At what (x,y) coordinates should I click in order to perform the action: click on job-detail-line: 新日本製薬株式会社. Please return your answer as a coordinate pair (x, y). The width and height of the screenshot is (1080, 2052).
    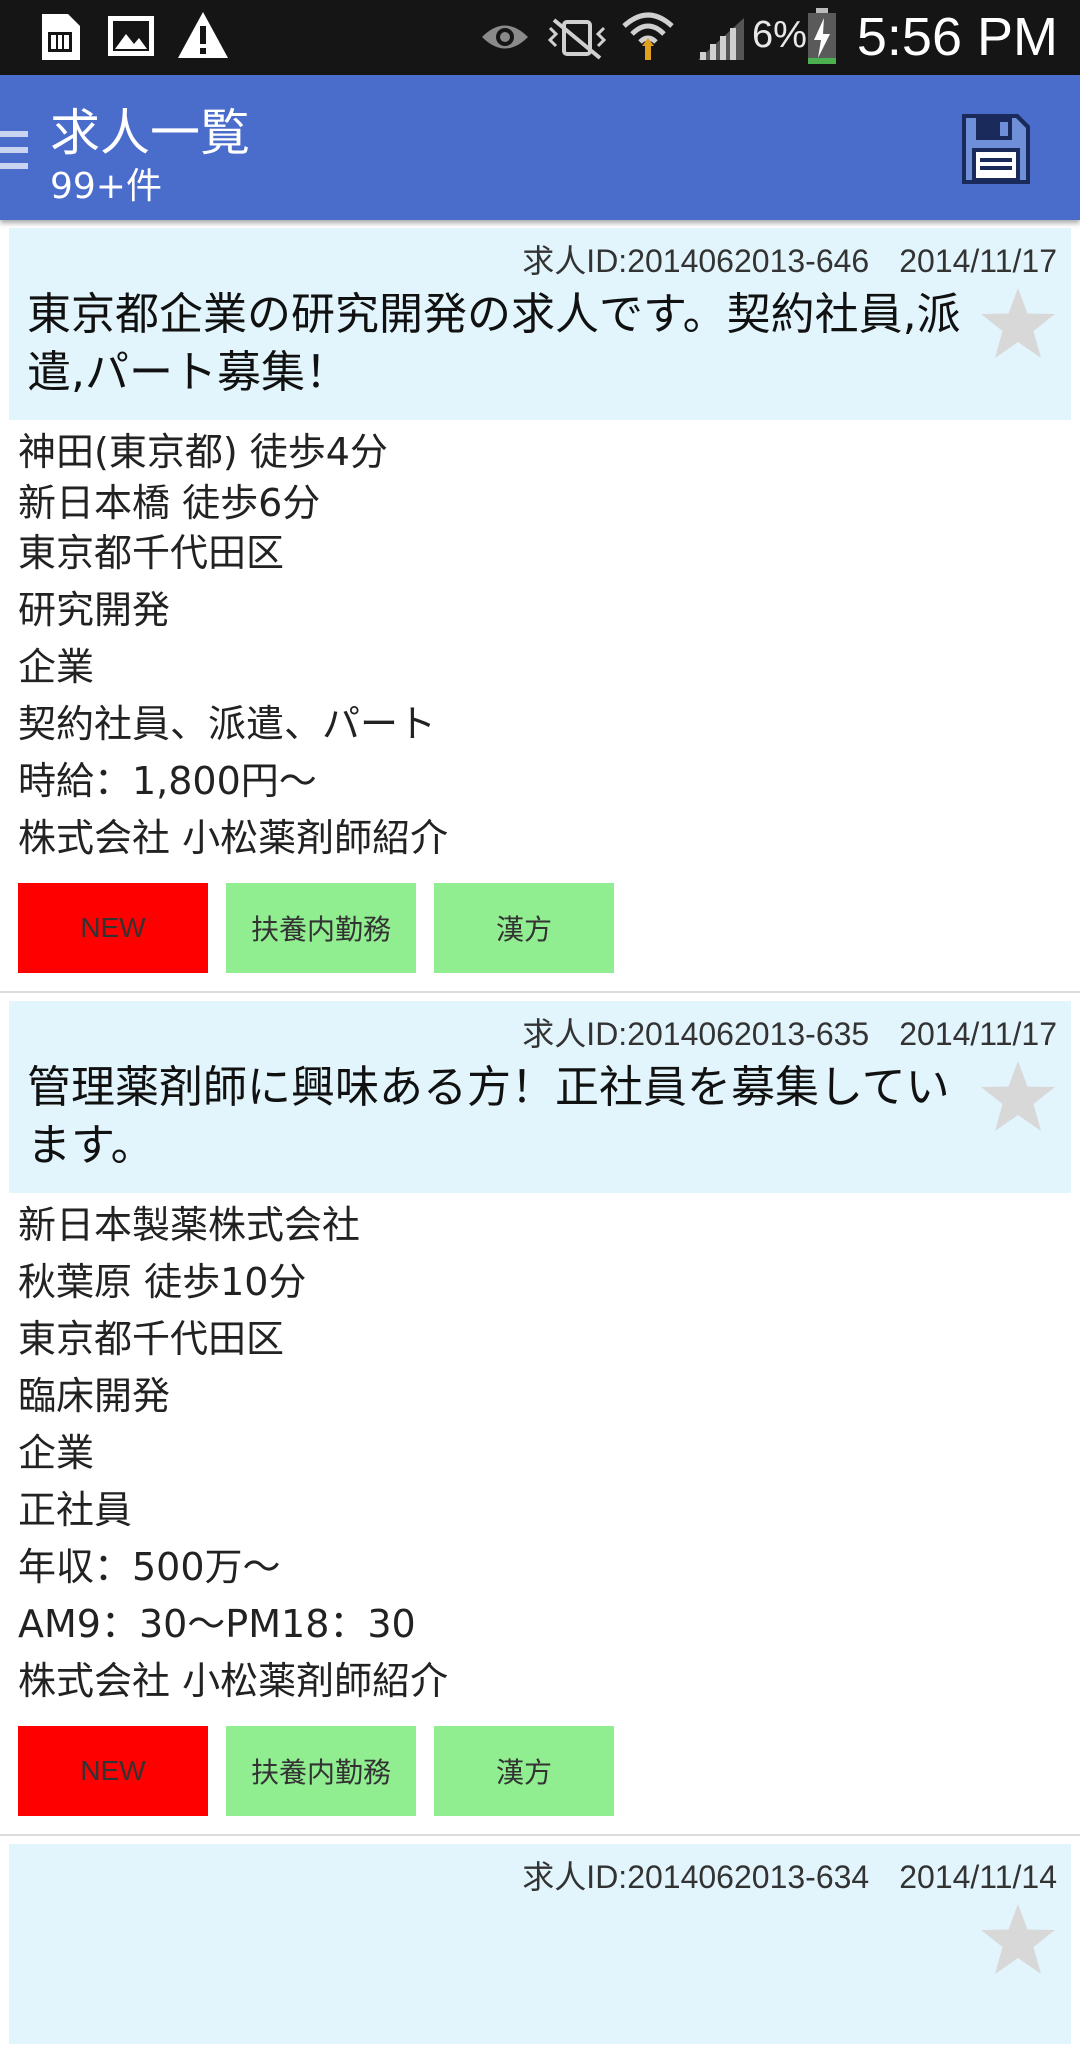
    Looking at the image, I should click on (189, 1225).